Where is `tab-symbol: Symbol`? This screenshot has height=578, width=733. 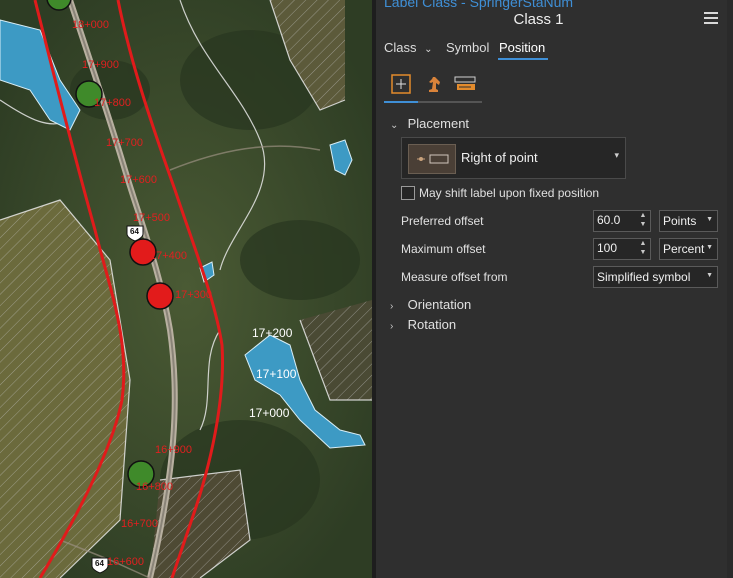
tab-symbol: Symbol is located at coordinates (467, 47).